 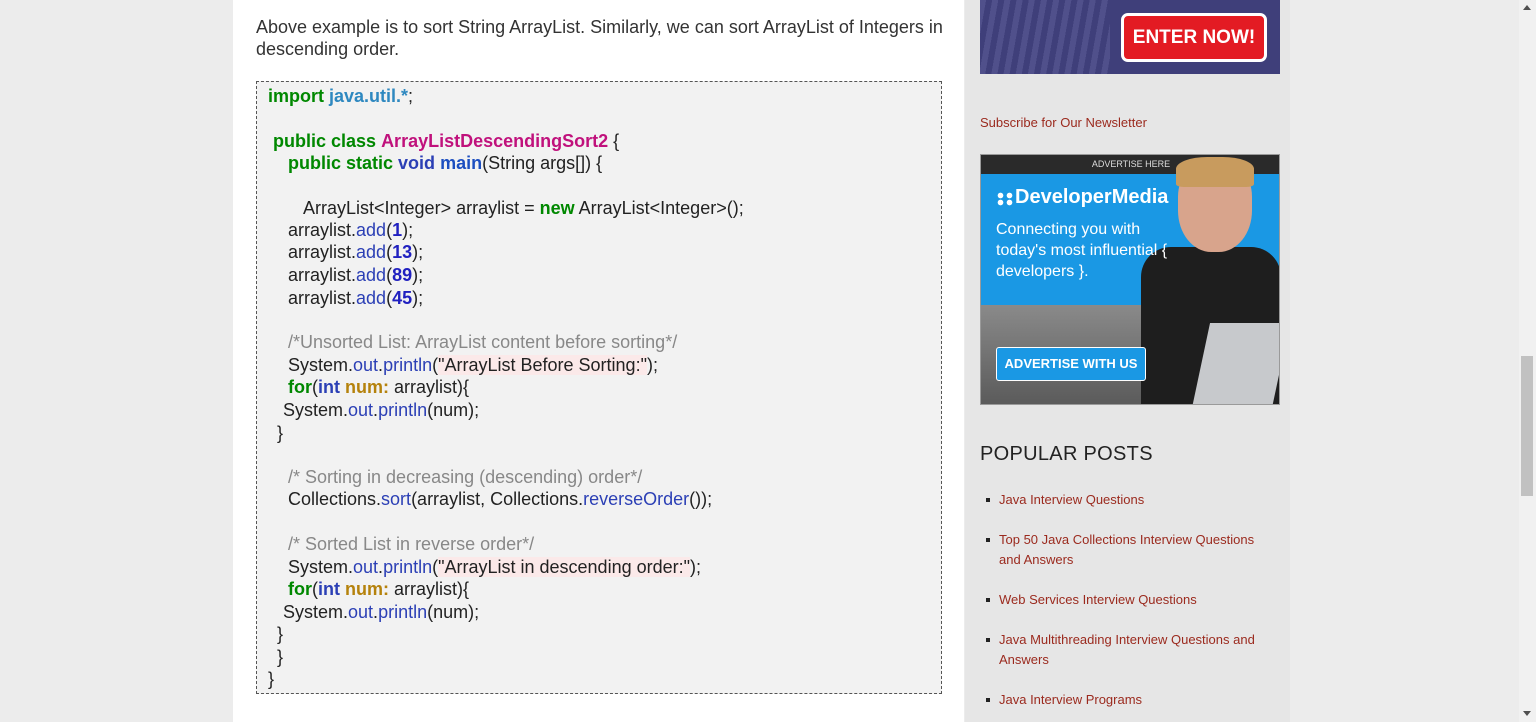 I want to click on code-token: void, so click(x=417, y=163).